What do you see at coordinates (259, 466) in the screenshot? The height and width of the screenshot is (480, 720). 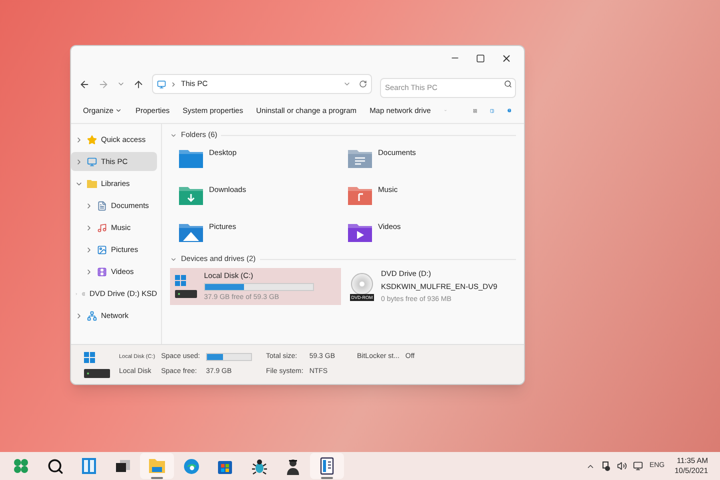 I see `bug-icon` at bounding box center [259, 466].